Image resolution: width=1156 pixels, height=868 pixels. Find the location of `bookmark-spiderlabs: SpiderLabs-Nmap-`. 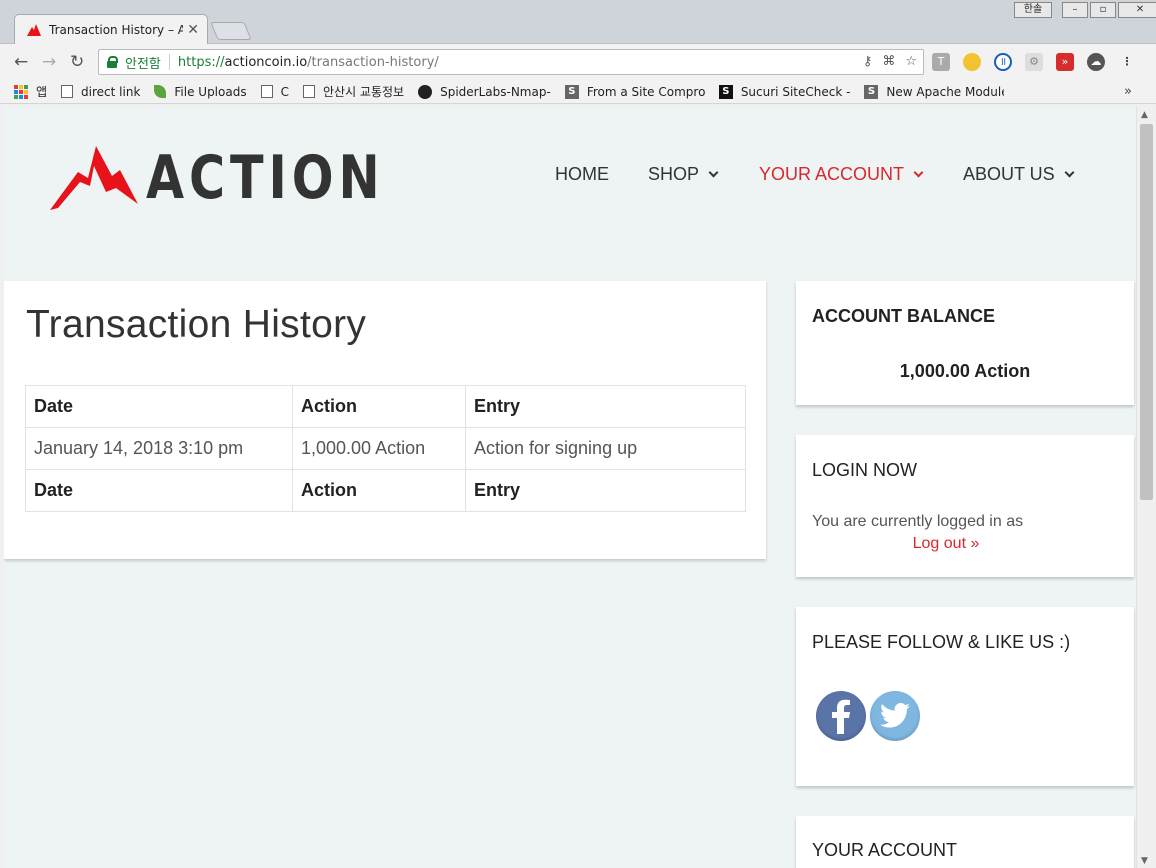

bookmark-spiderlabs: SpiderLabs-Nmap- is located at coordinates (484, 91).